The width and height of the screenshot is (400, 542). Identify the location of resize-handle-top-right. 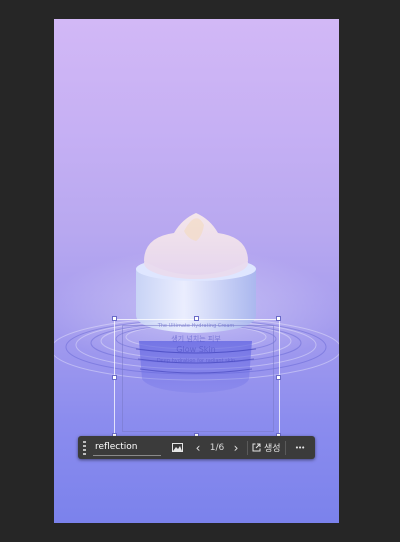
(278, 318).